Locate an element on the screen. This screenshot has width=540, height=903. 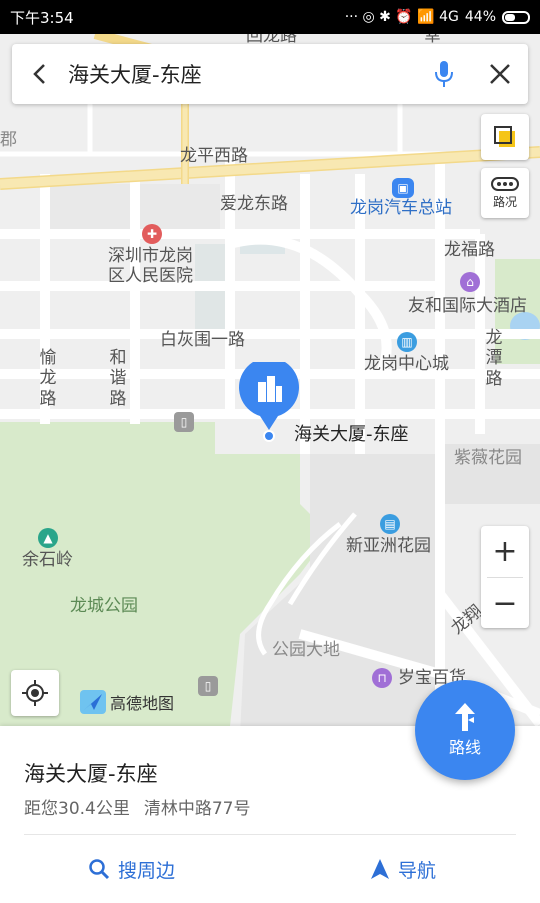
panel-divider is located at coordinates (270, 834).